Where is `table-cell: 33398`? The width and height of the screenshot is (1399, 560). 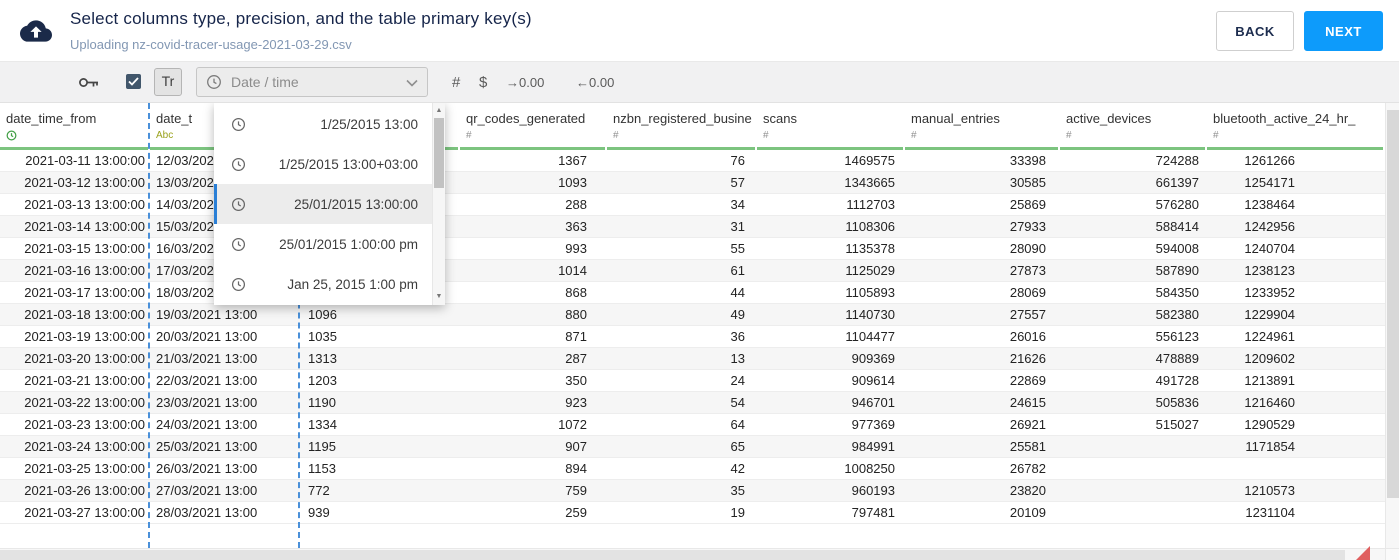
table-cell: 33398 is located at coordinates (1027, 160).